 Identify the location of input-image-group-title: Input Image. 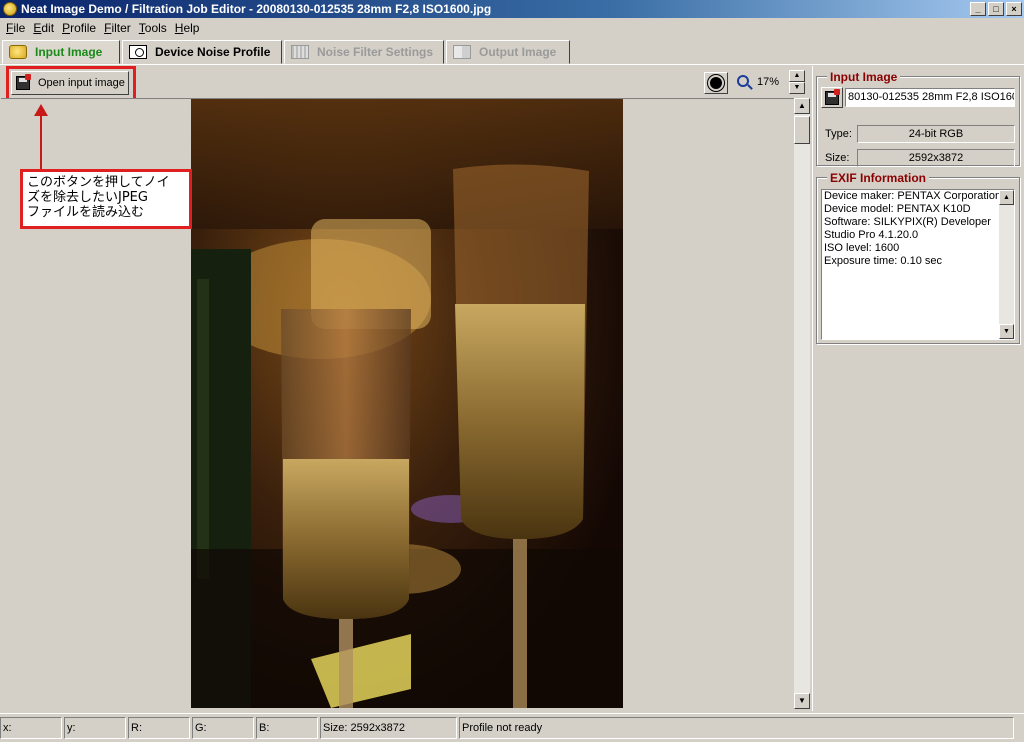
(864, 77).